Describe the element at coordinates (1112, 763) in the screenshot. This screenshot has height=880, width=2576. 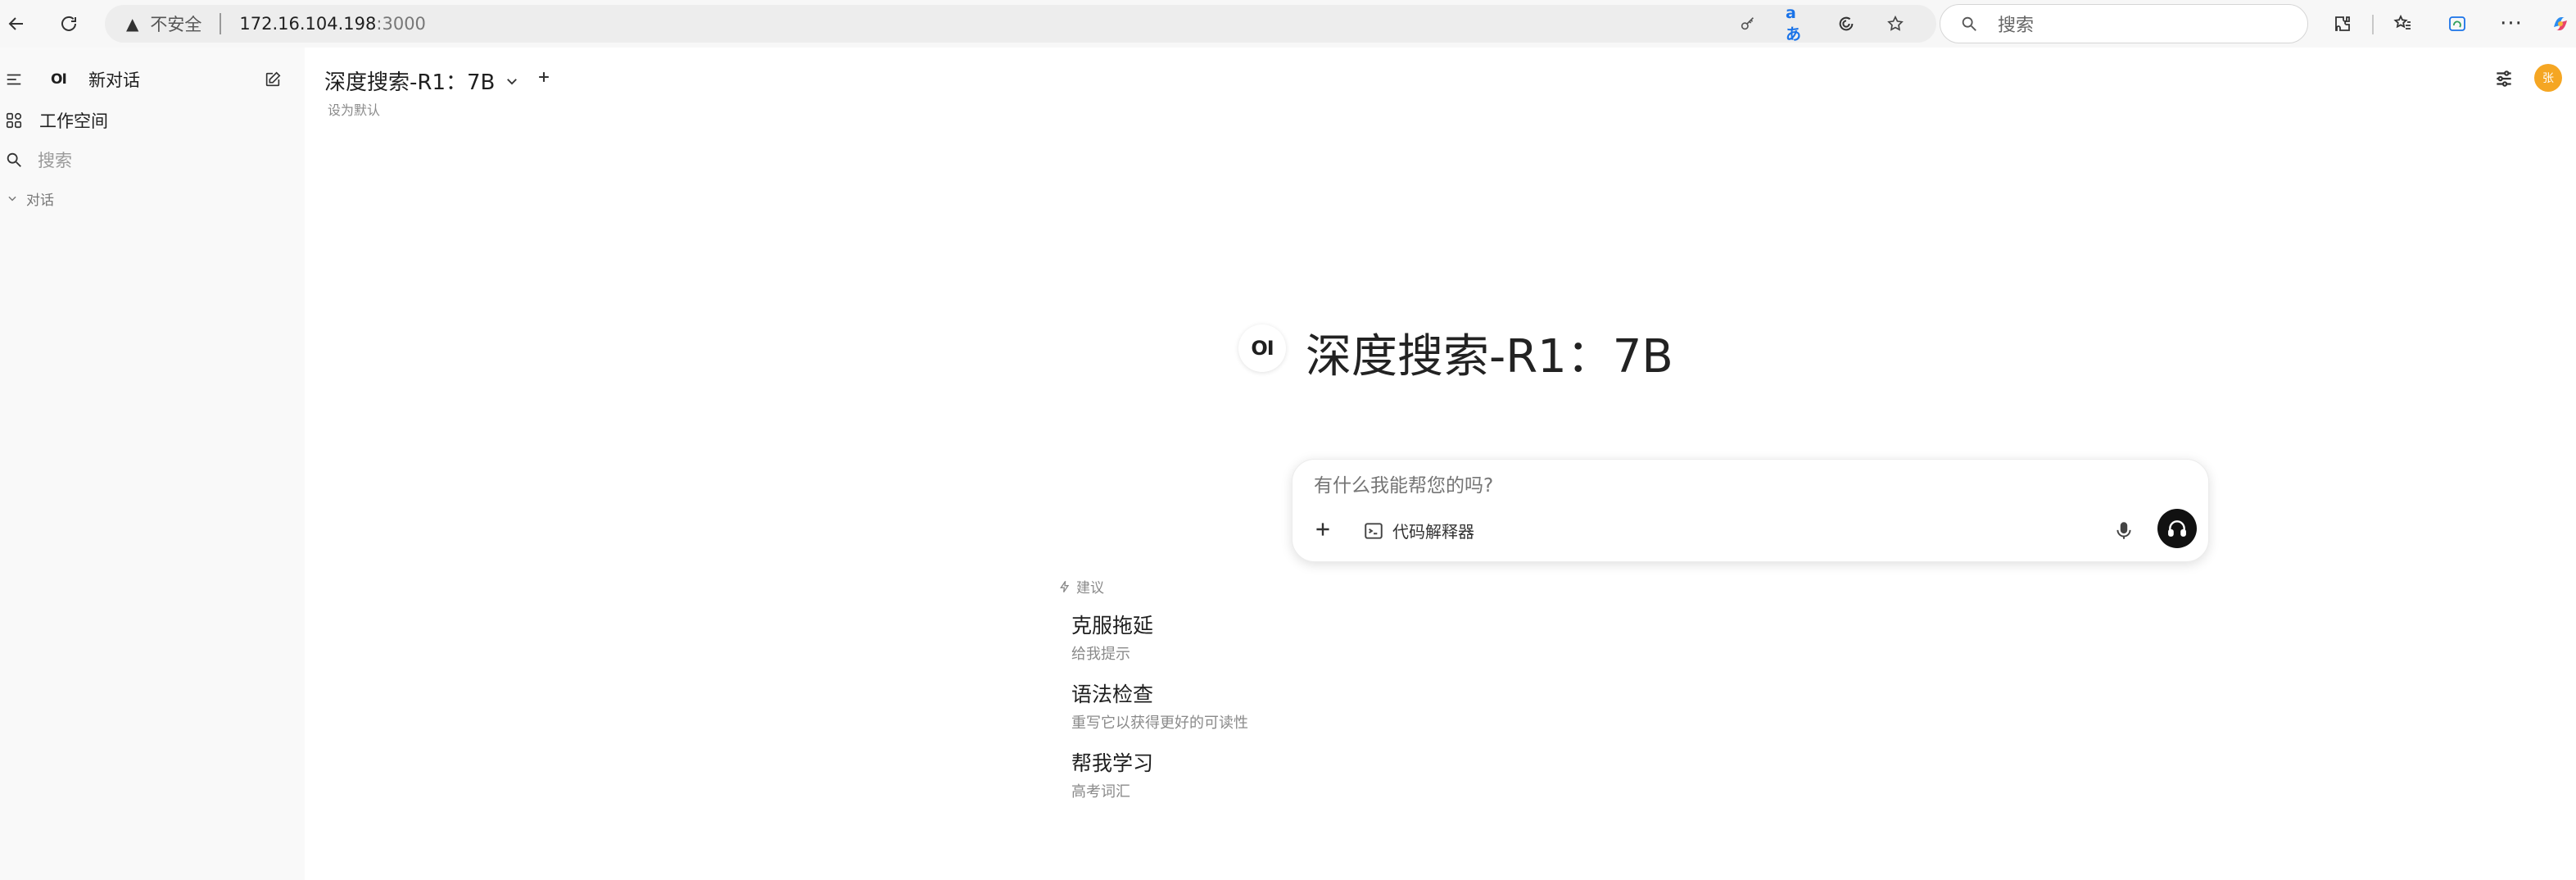
I see `suggestion-title: 帮我学习` at that location.